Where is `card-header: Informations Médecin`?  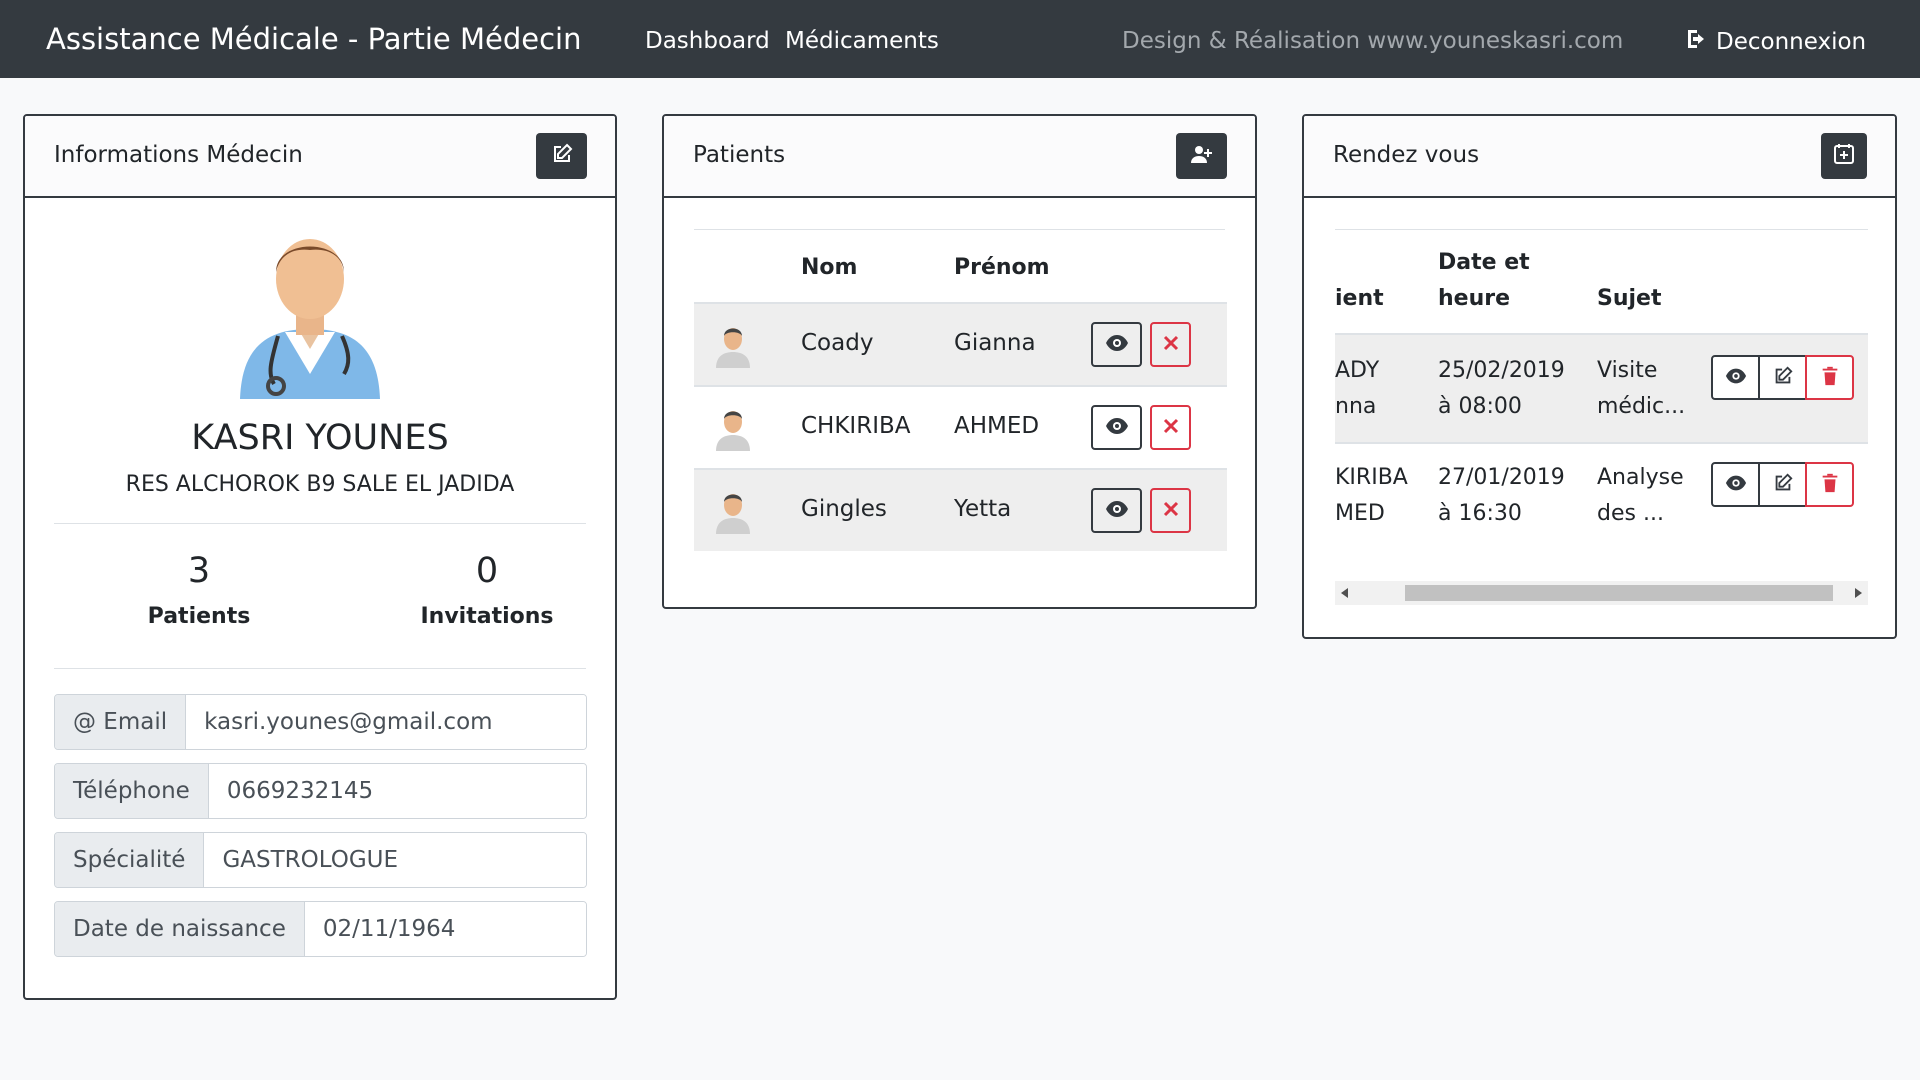 card-header: Informations Médecin is located at coordinates (320, 157).